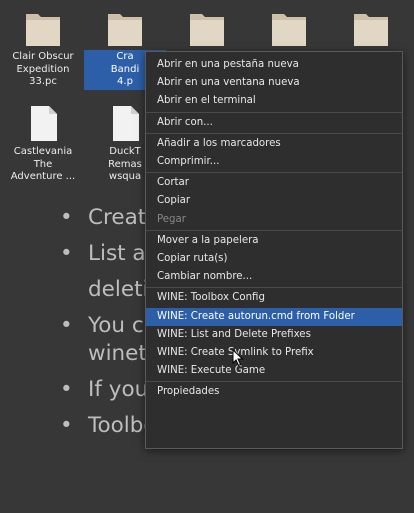  I want to click on file-item-f4, so click(289, 29).